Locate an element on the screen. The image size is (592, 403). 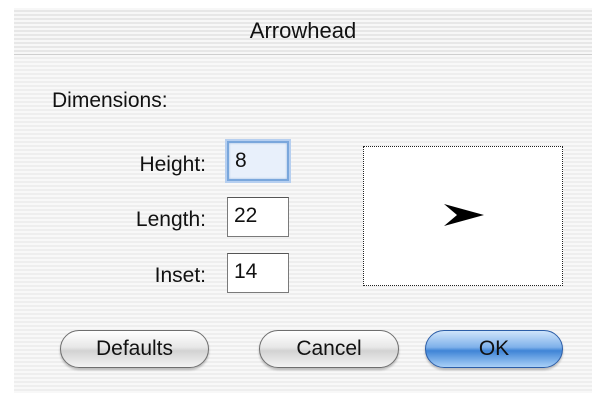
ok-button: OK is located at coordinates (494, 349).